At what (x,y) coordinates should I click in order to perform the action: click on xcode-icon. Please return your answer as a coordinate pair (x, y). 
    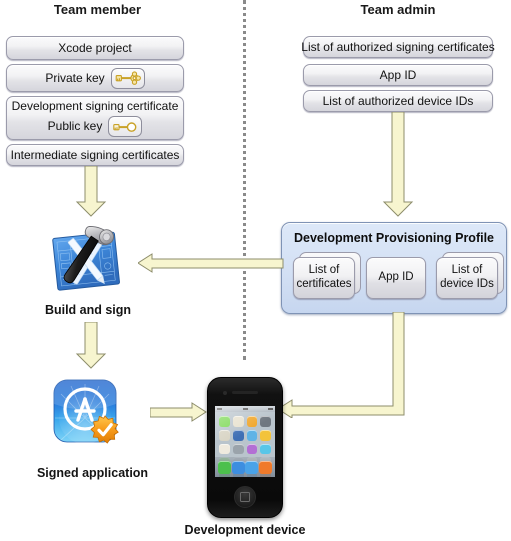
    Looking at the image, I should click on (88, 259).